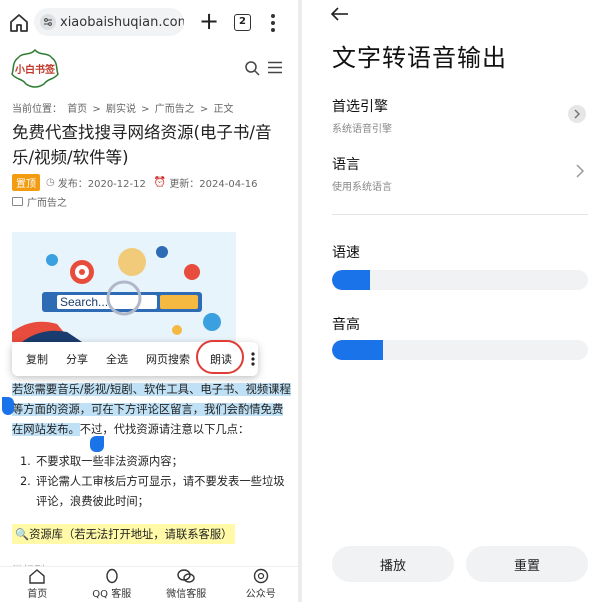  What do you see at coordinates (50, 182) in the screenshot?
I see `clock-icon: ◷` at bounding box center [50, 182].